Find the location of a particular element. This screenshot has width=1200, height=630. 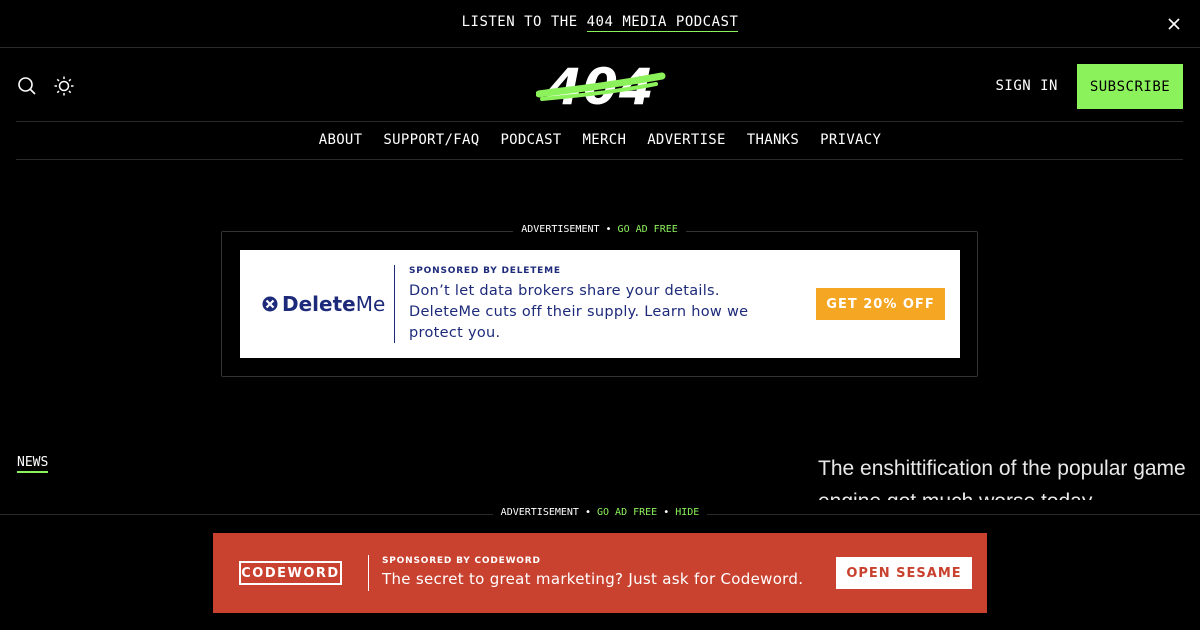

podcast-link: 404 MEDIA PODCAST is located at coordinates (662, 23).